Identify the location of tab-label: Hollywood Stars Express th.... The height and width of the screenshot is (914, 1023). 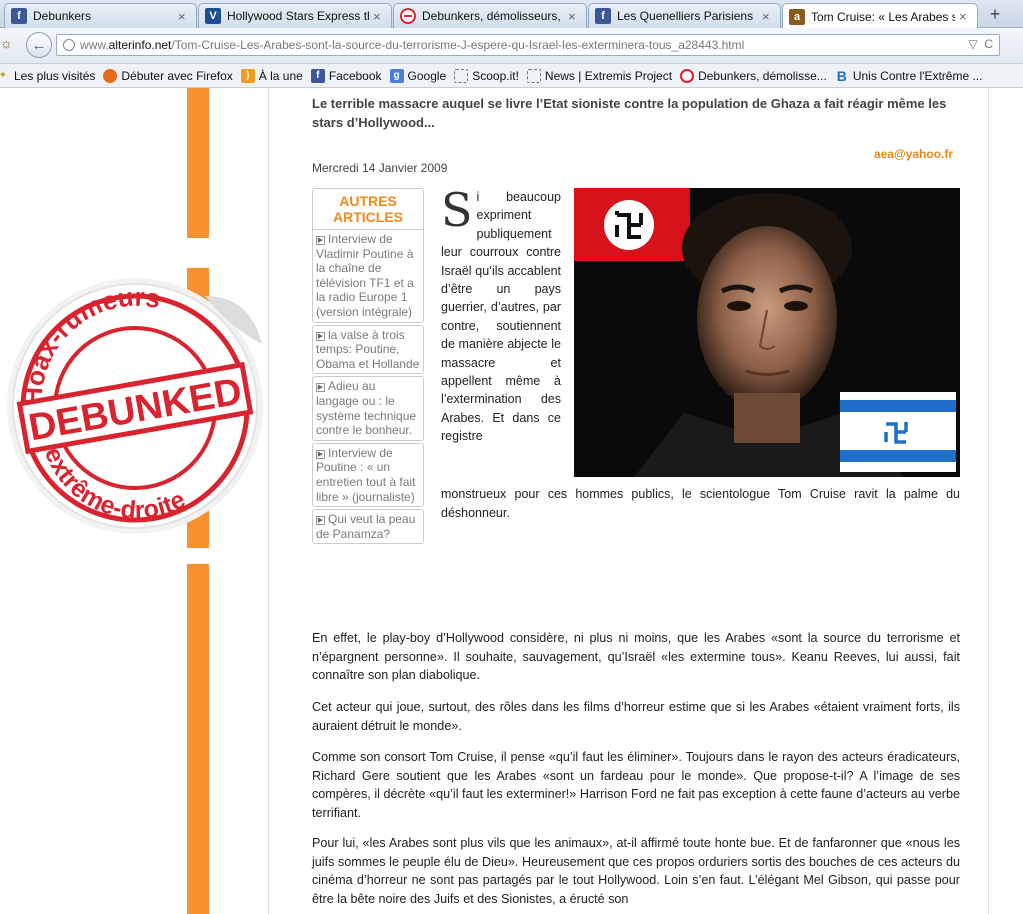
(298, 16).